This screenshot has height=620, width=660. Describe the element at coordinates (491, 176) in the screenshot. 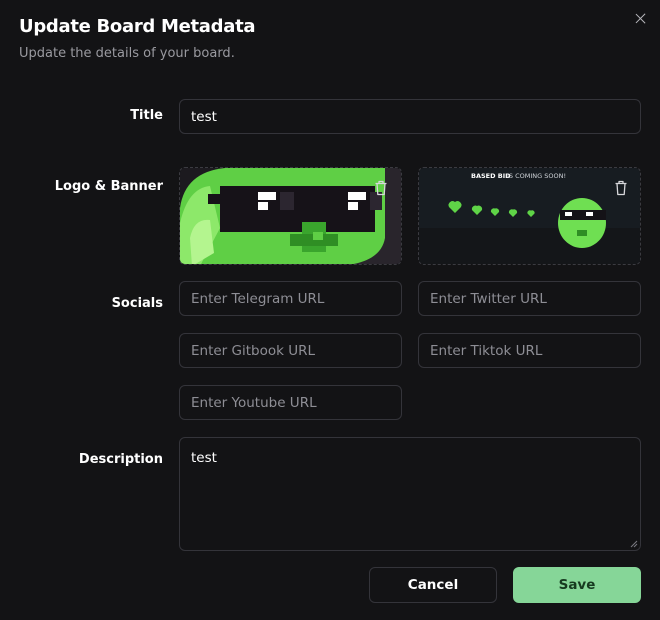

I see `banner-caption: BASED BID` at that location.